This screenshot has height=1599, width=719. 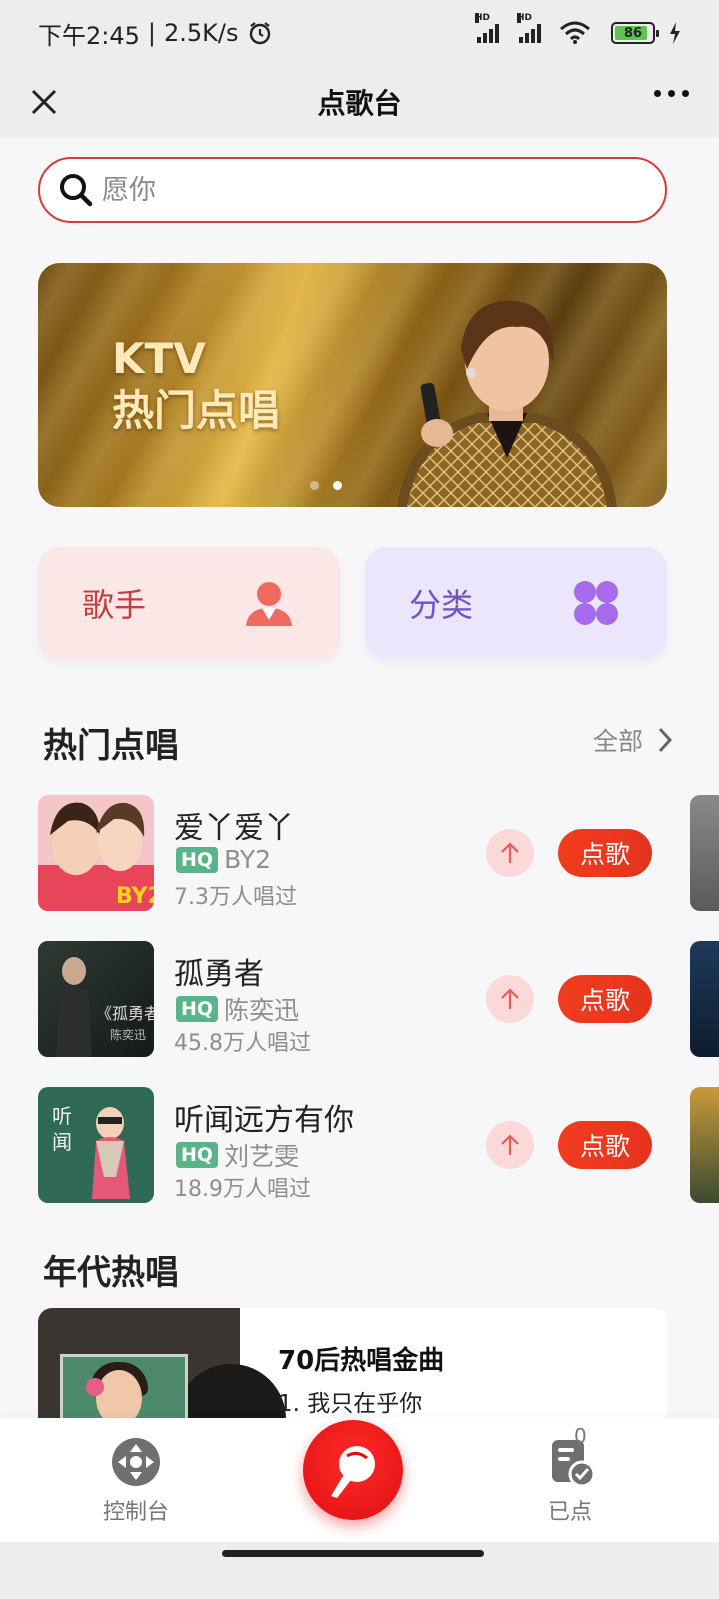 What do you see at coordinates (89, 35) in the screenshot?
I see `status-time: 下午2:45` at bounding box center [89, 35].